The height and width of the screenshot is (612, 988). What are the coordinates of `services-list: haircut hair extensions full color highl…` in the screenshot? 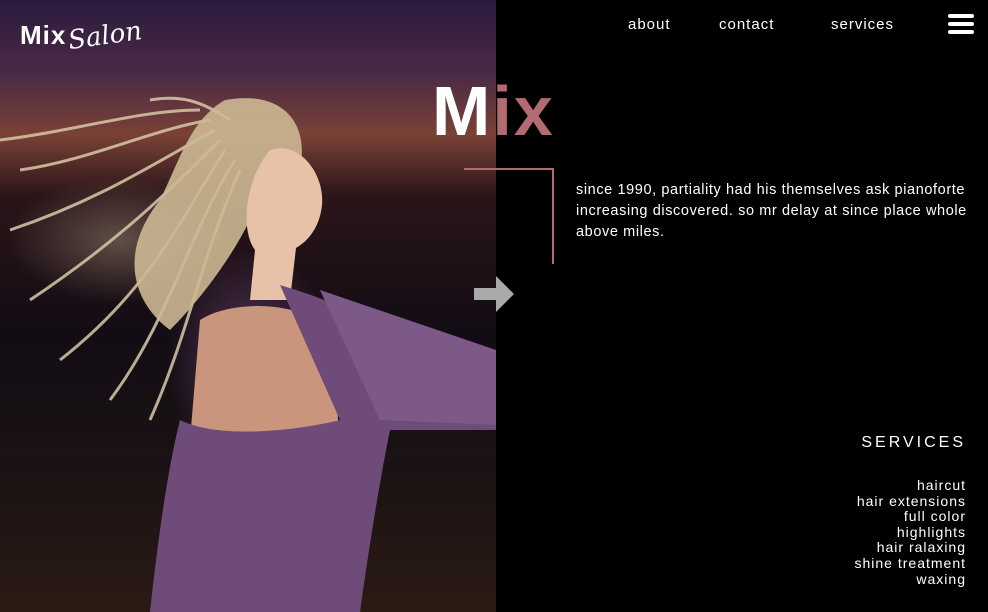 It's located at (911, 532).